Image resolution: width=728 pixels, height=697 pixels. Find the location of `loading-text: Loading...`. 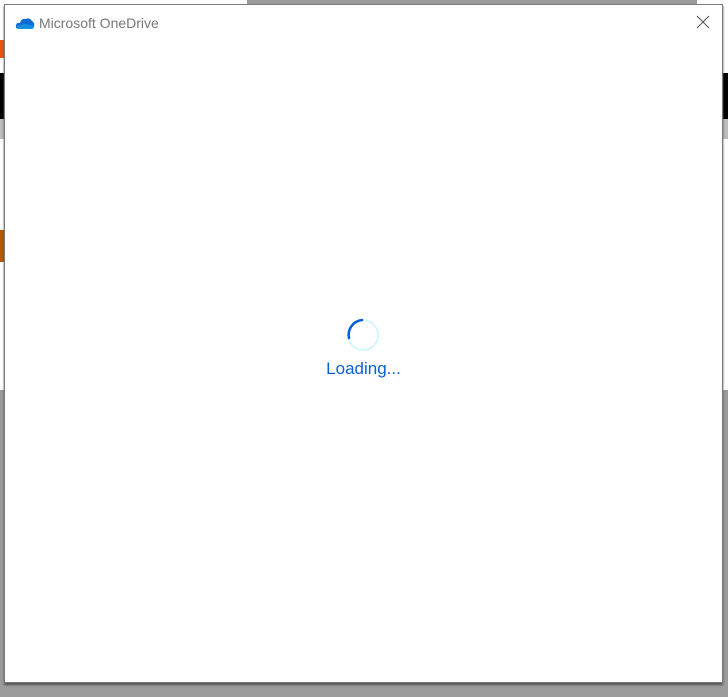

loading-text: Loading... is located at coordinates (363, 368).